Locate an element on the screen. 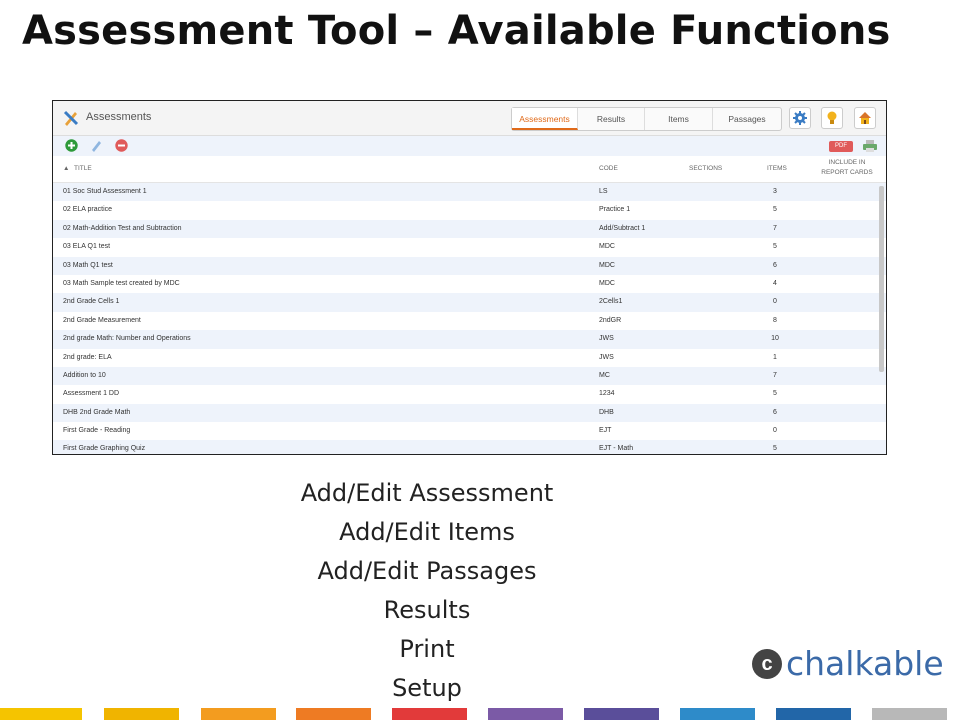 This screenshot has height=720, width=960. row-title: 2nd grade: ELA is located at coordinates (87, 357).